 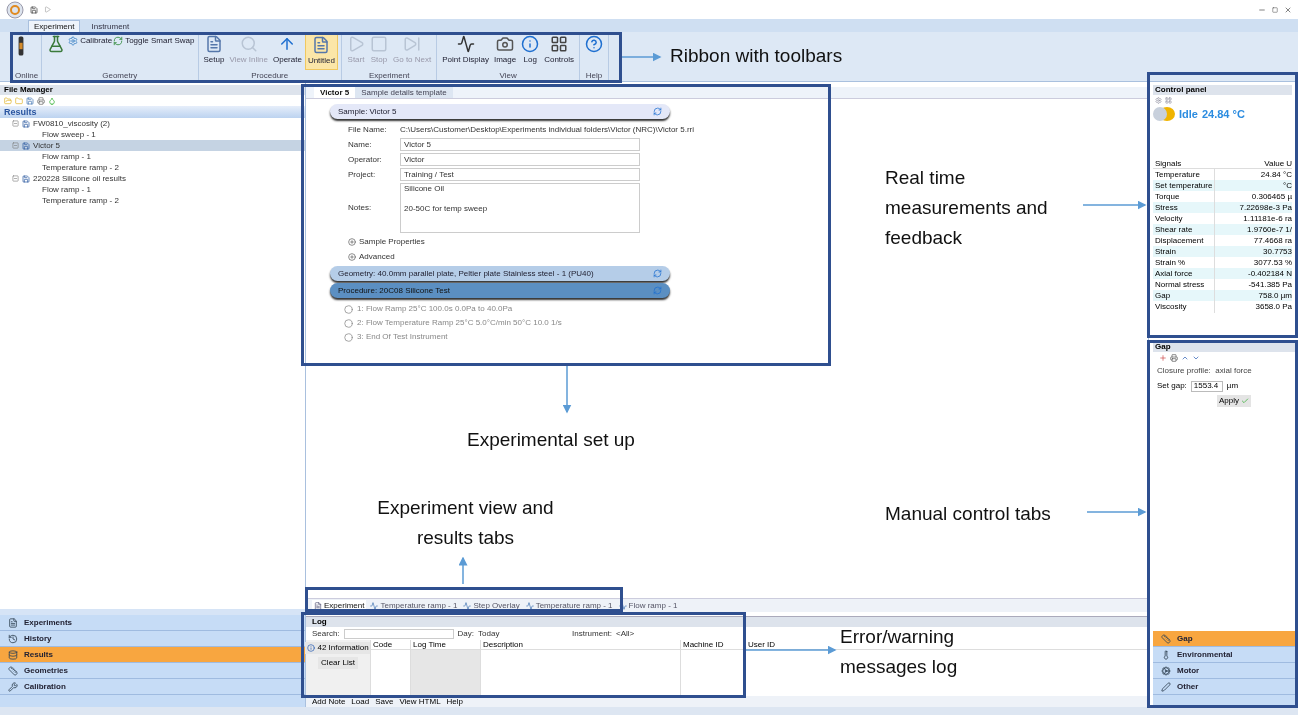 What do you see at coordinates (656, 633) in the screenshot?
I see `instrument-dropdown: <All>` at bounding box center [656, 633].